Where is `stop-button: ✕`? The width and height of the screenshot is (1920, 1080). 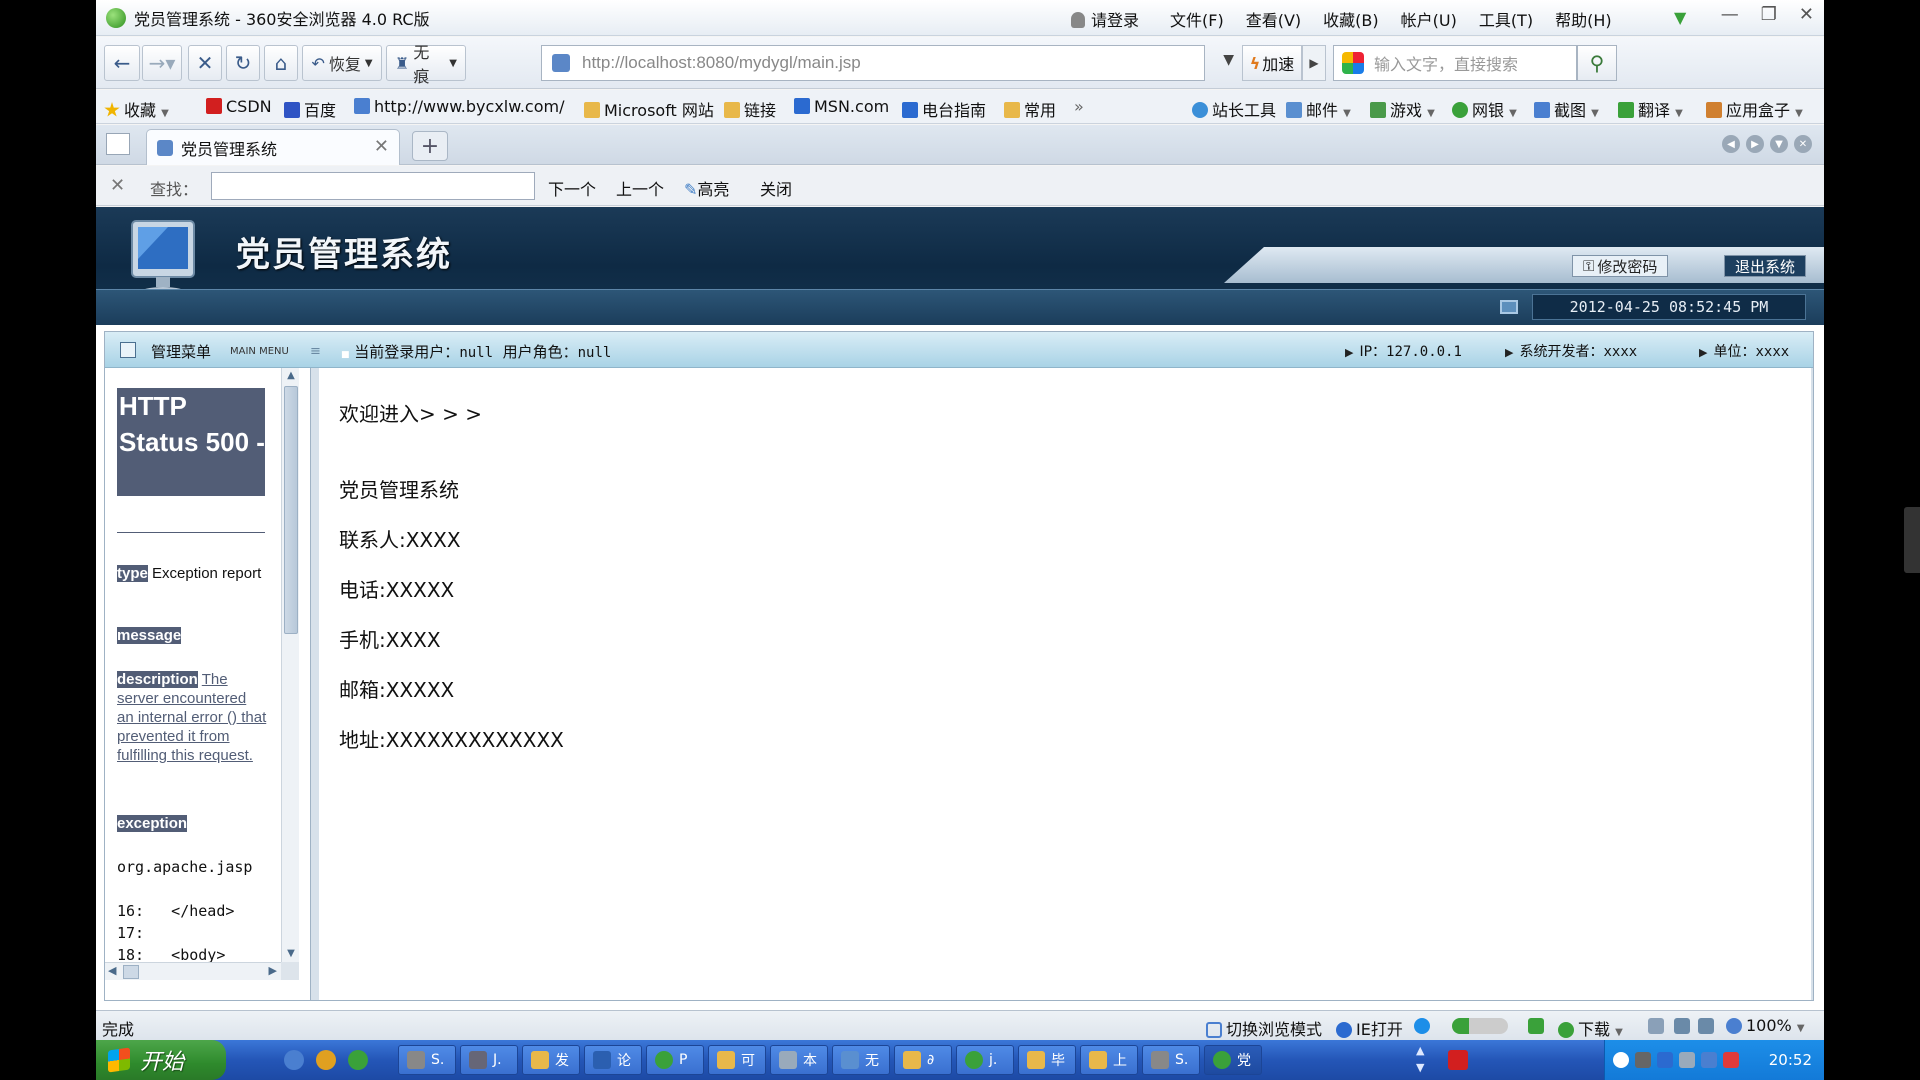
stop-button: ✕ is located at coordinates (205, 63).